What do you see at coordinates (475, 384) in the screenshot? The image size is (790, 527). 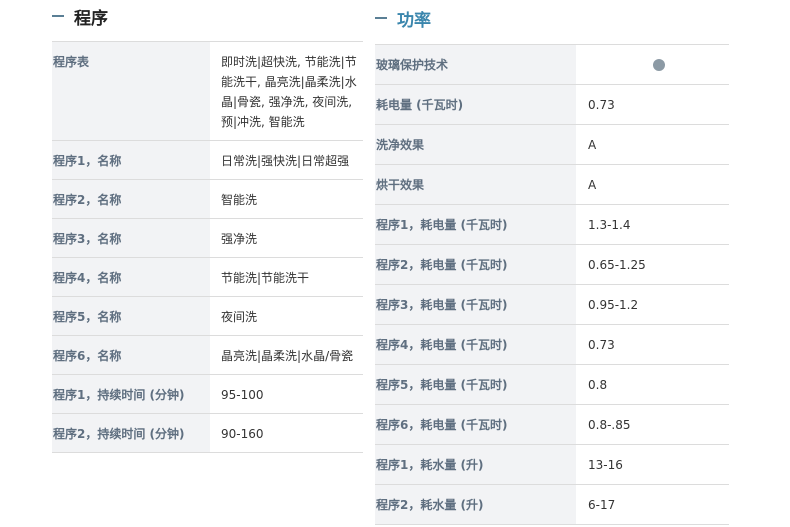 I see `spec-label: 程序5，耗电量 (千瓦时)` at bounding box center [475, 384].